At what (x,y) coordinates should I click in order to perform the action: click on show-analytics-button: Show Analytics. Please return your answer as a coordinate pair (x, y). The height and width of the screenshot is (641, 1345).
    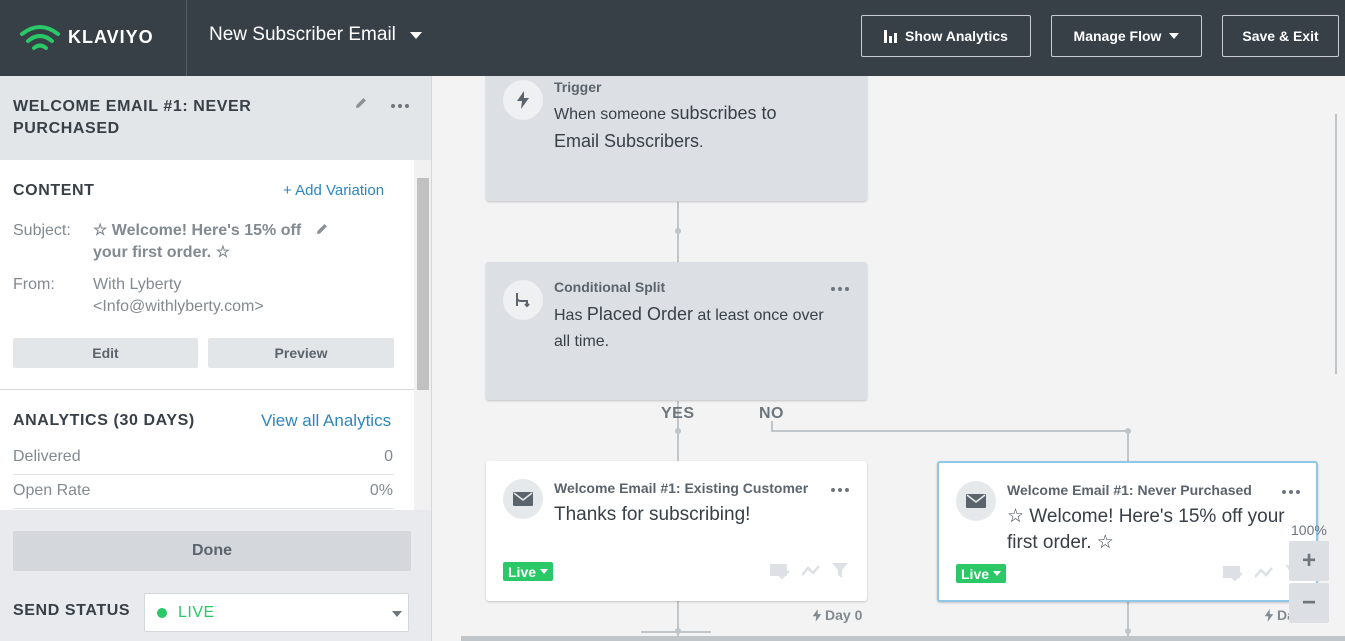
    Looking at the image, I should click on (946, 36).